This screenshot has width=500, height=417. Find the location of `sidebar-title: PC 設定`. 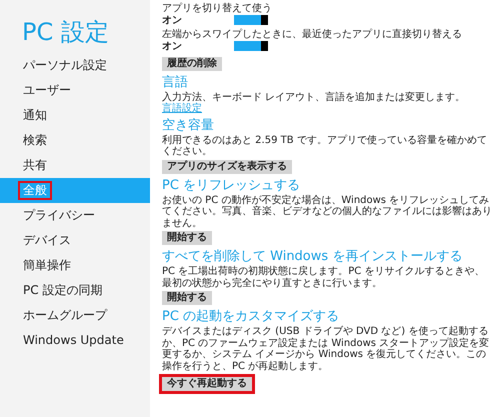

sidebar-title: PC 設定 is located at coordinates (65, 32).